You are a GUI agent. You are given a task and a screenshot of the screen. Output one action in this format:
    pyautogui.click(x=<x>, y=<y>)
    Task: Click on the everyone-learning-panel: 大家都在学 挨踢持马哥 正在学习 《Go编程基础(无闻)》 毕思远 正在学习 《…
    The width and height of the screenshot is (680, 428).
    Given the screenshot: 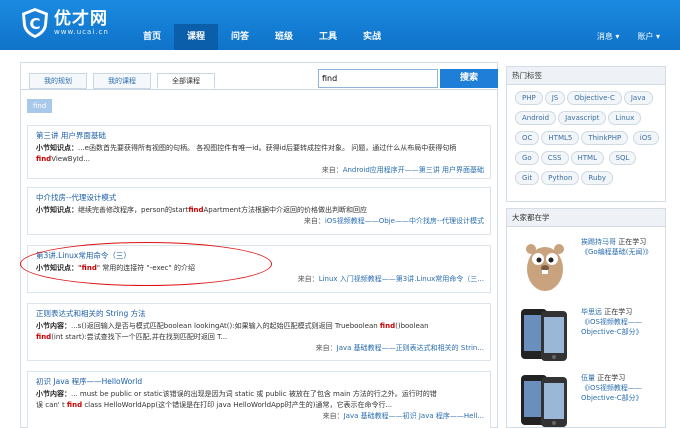 What is the action you would take?
    pyautogui.click(x=586, y=318)
    